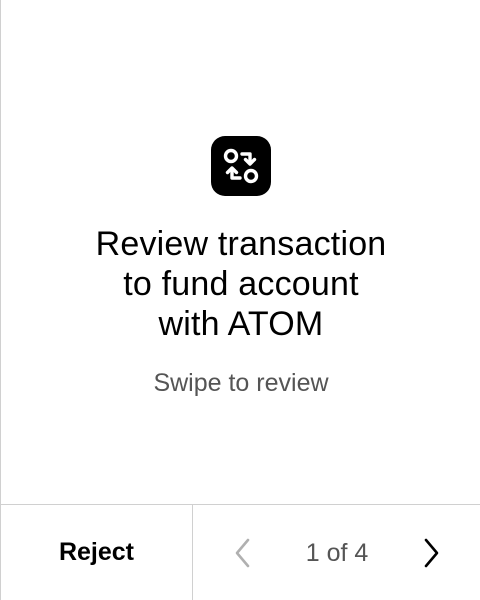 The image size is (480, 600). I want to click on swipe-hint: Swipe to review, so click(241, 383).